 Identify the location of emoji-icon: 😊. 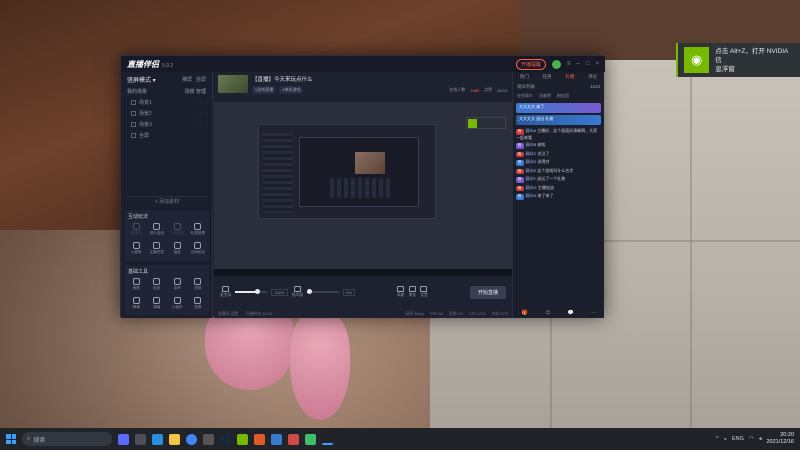
(547, 313).